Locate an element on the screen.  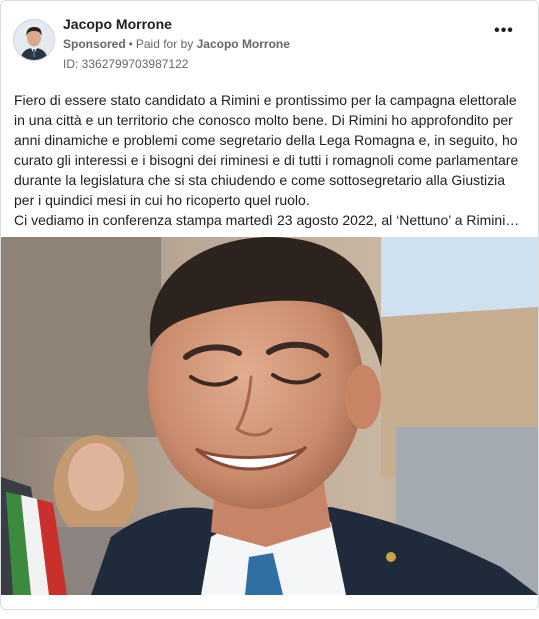
sponsored-line: Sponsored • Paid for by Jacopo Morrone is located at coordinates (176, 44).